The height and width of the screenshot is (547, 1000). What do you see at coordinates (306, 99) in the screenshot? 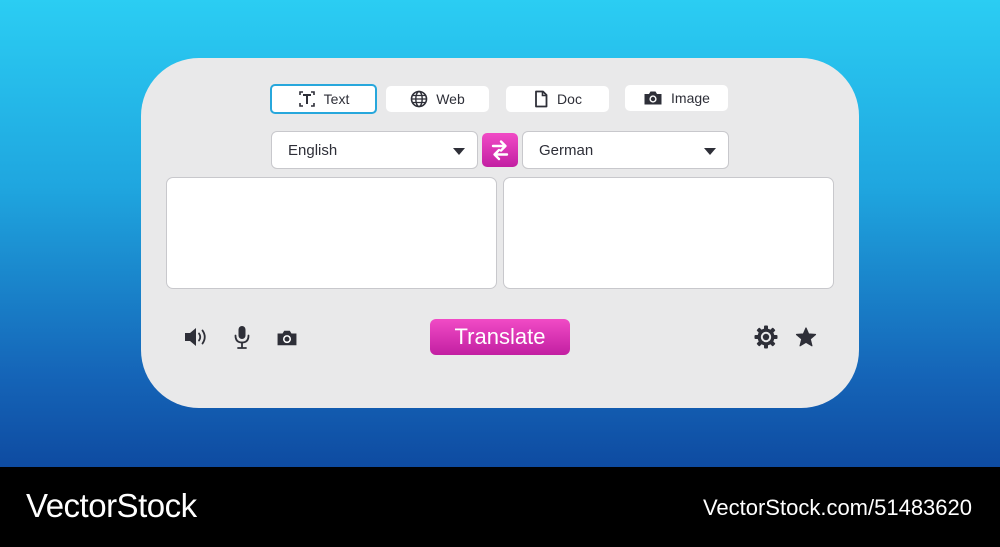
I see `text-icon` at bounding box center [306, 99].